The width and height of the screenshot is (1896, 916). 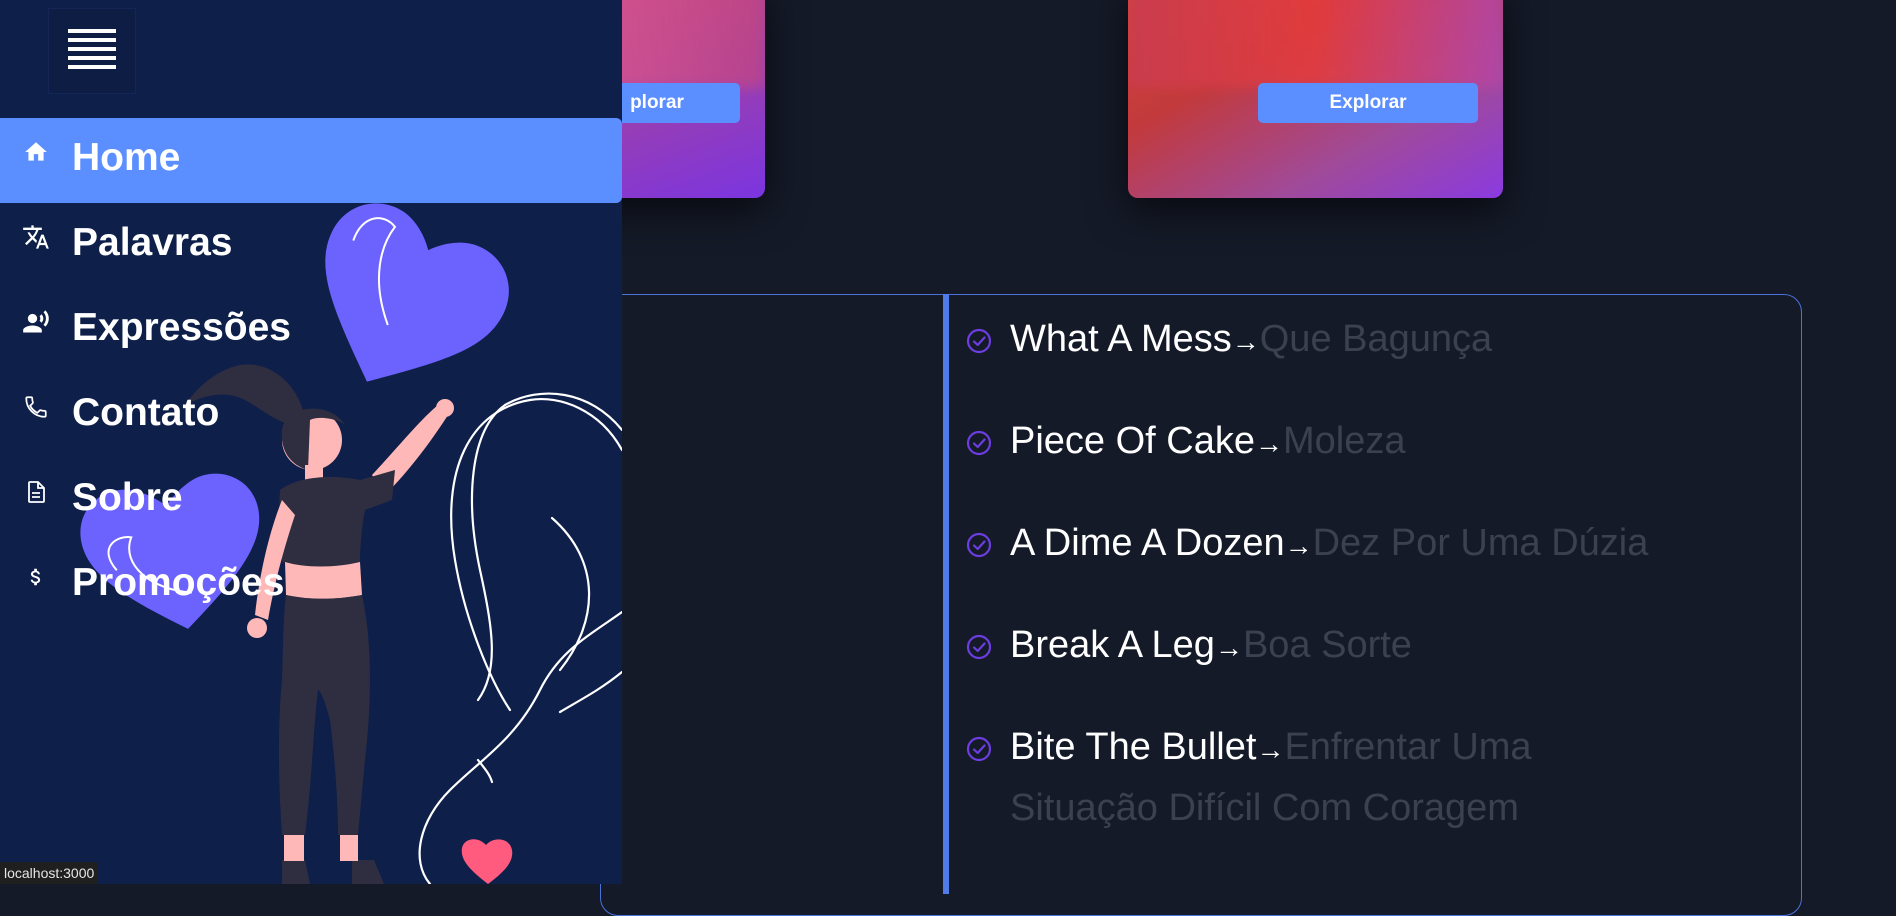 I want to click on translate-icon, so click(x=36, y=237).